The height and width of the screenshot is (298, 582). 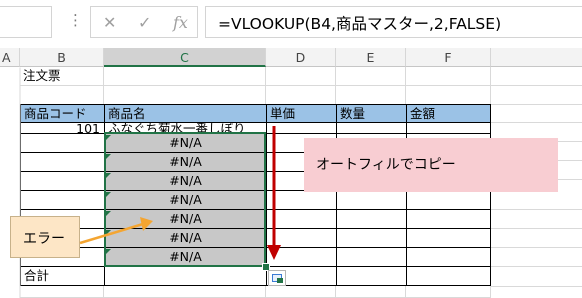 I want to click on error-arrow, so click(x=116, y=231).